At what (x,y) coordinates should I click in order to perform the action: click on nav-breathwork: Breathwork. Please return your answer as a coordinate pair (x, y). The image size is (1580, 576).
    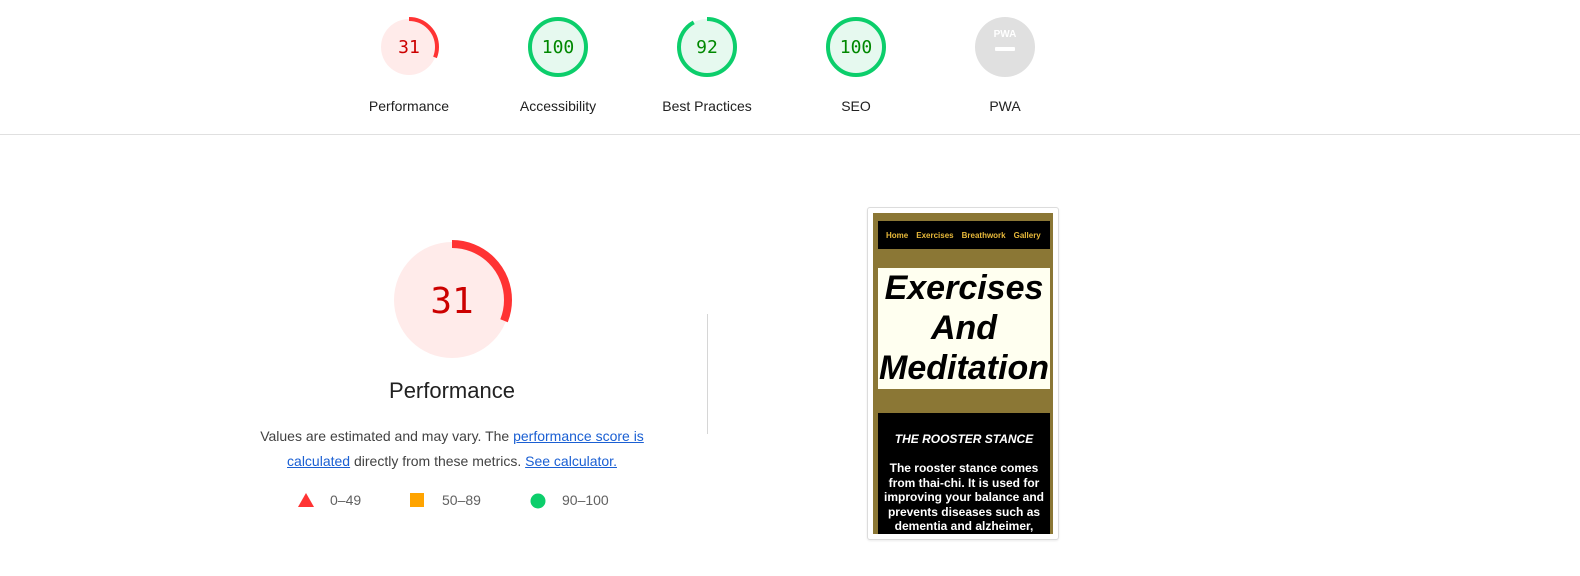
    Looking at the image, I should click on (983, 235).